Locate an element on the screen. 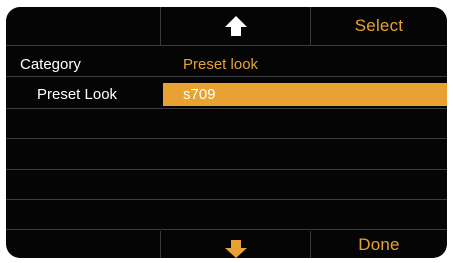 This screenshot has height=263, width=453. up-arrow-icon is located at coordinates (235, 26).